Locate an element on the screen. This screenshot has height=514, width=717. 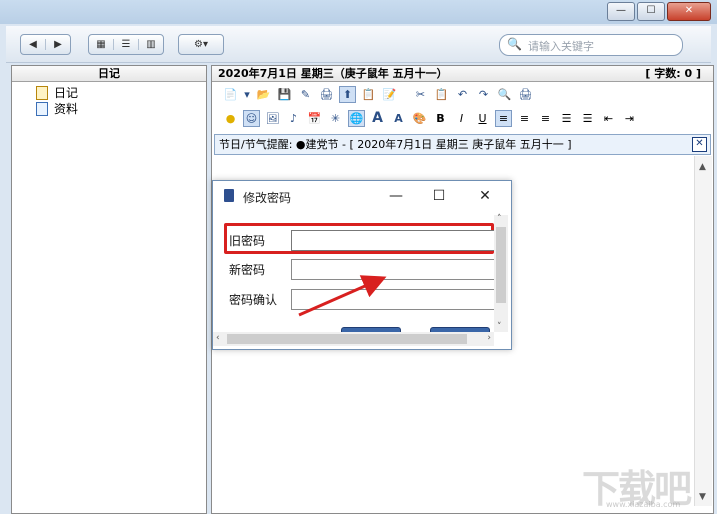
annotation-arrow is located at coordinates (342, 296).